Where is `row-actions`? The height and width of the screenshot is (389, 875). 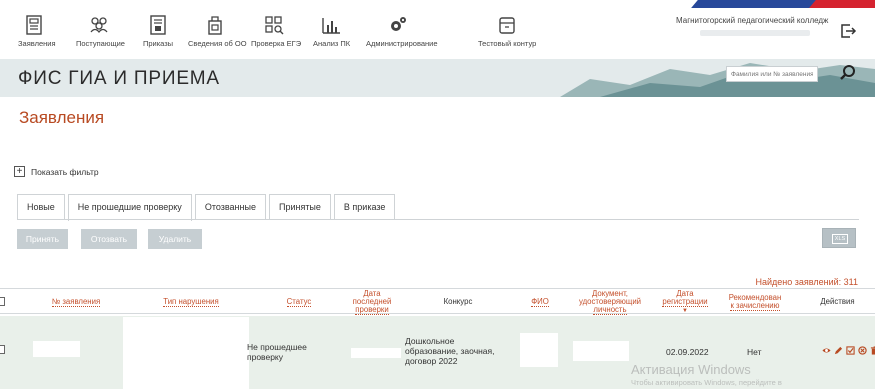 row-actions is located at coordinates (848, 350).